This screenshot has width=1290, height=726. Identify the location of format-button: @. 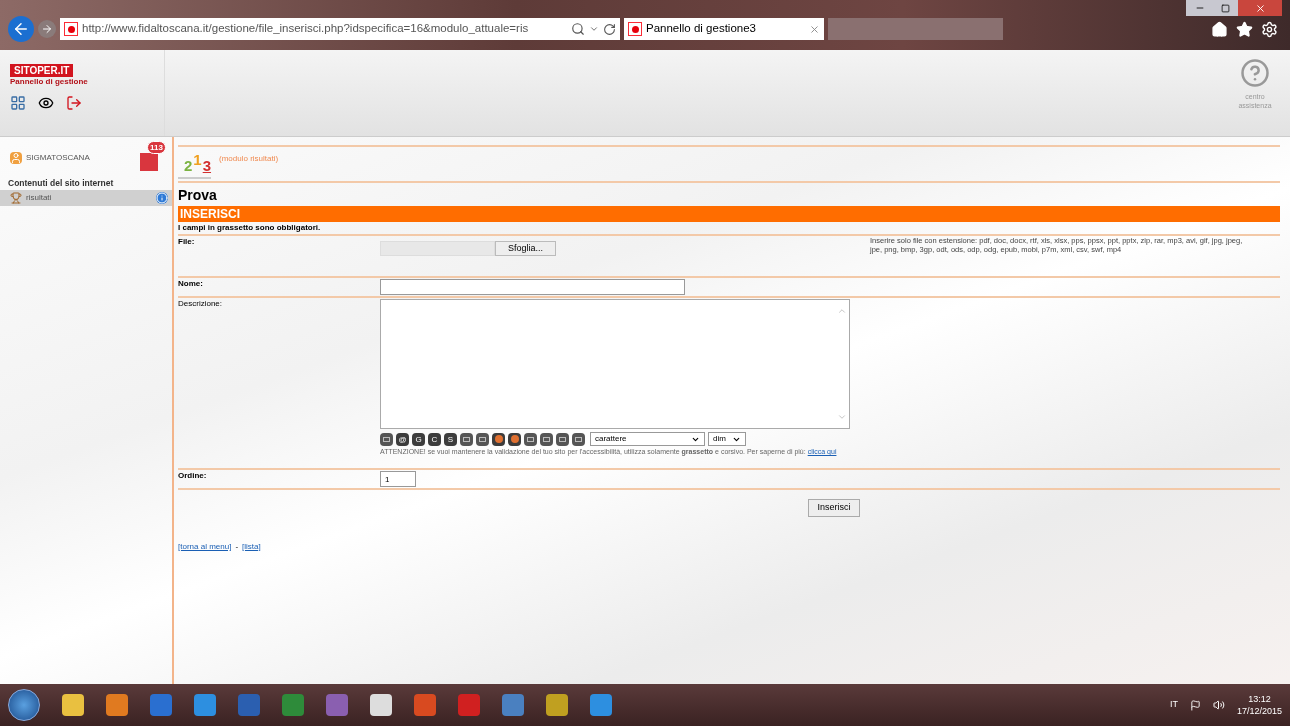
(402, 439).